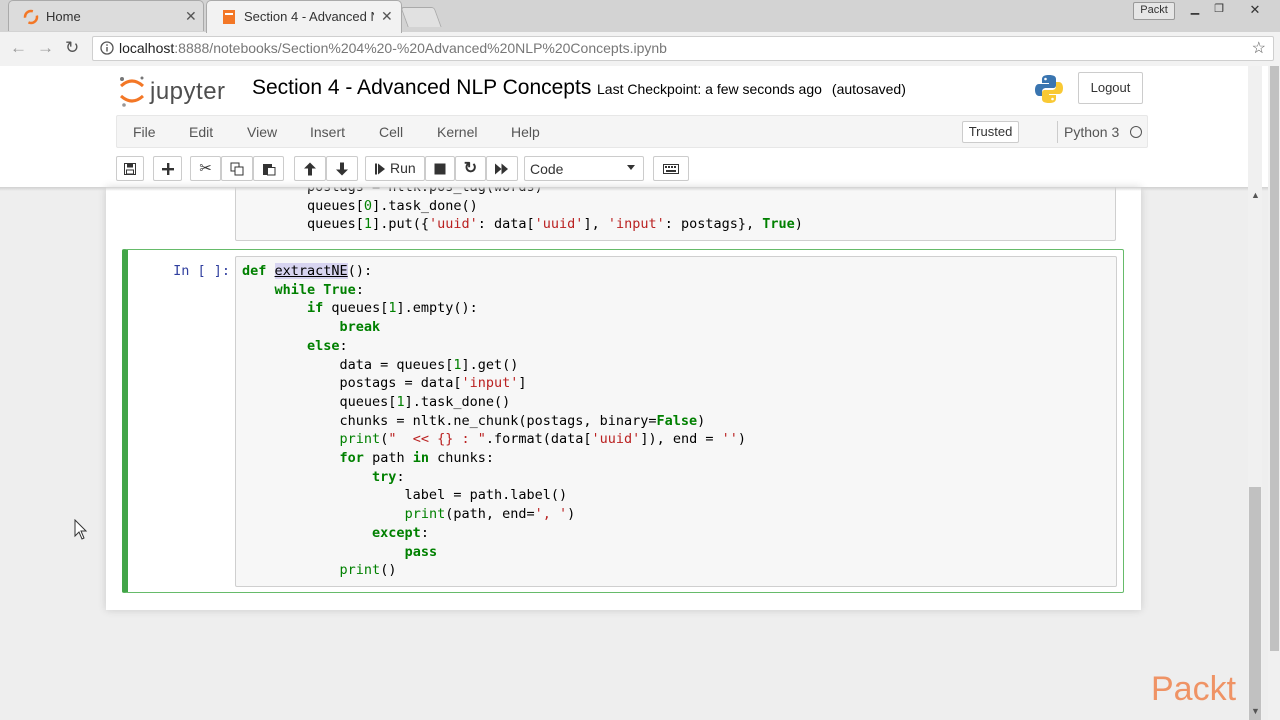  Describe the element at coordinates (31, 17) in the screenshot. I see `jupyter-favicon-icon` at that location.